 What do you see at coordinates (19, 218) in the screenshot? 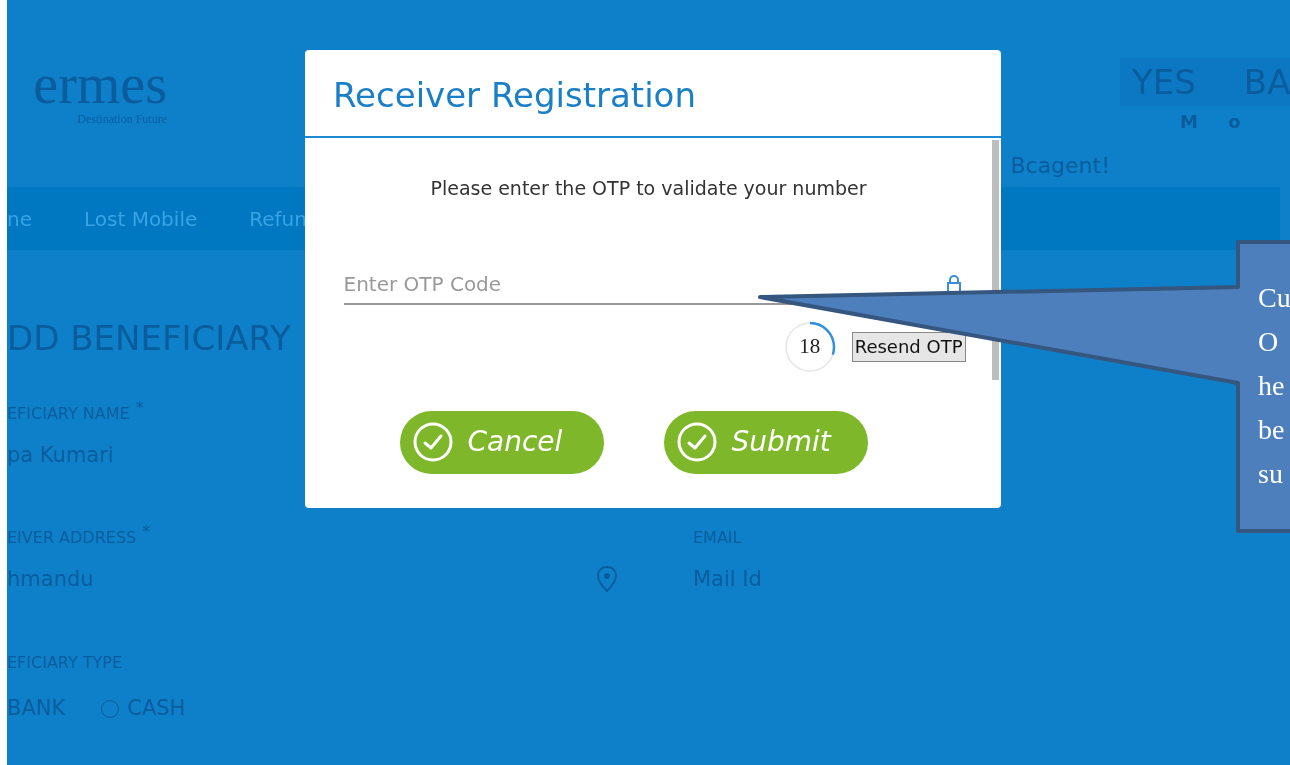
I see `nav-link: ne` at bounding box center [19, 218].